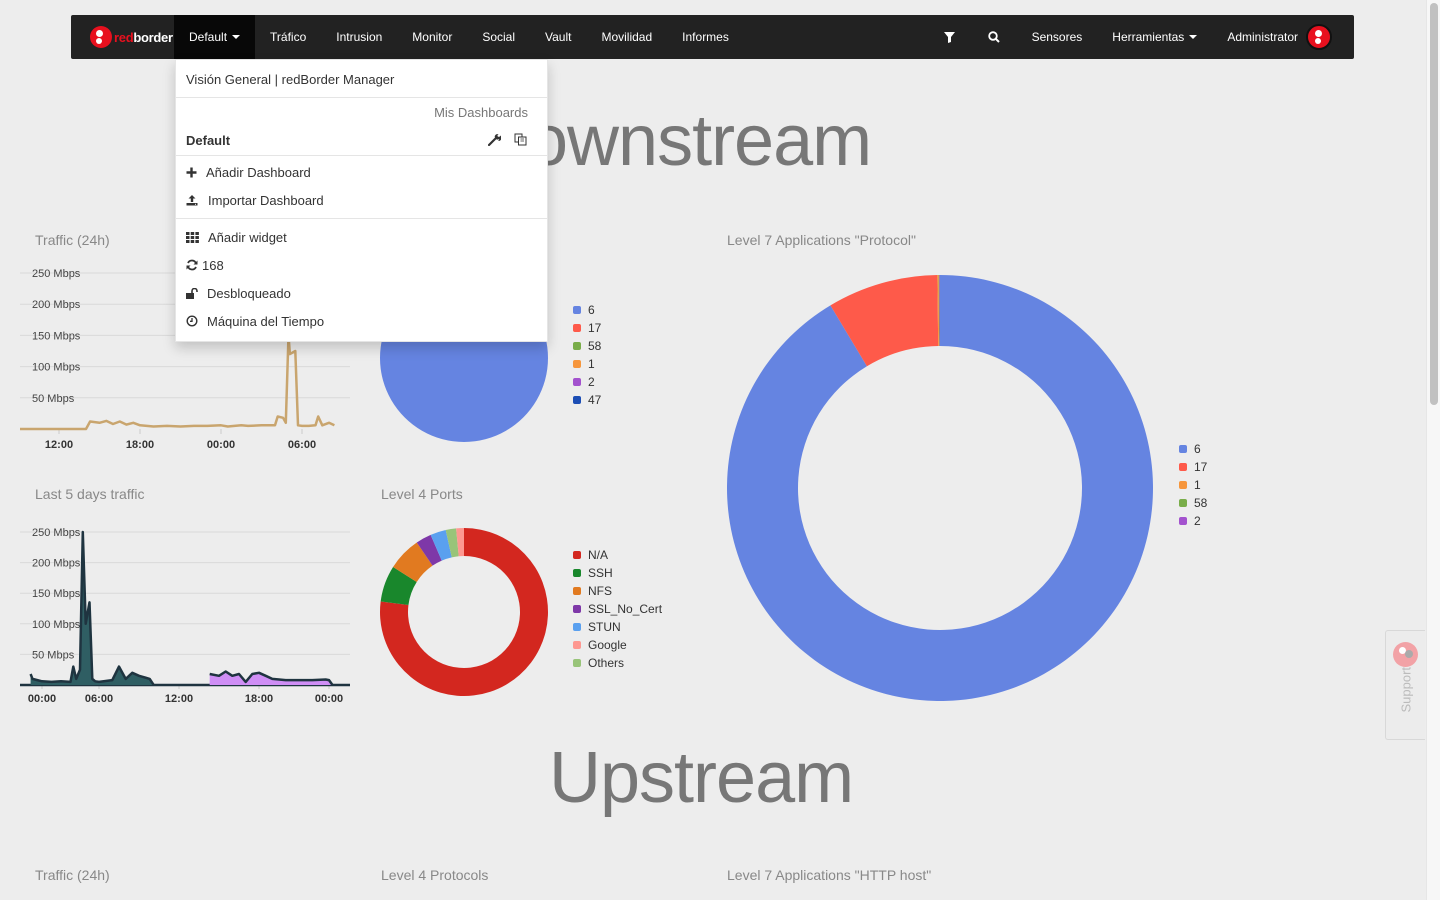 The width and height of the screenshot is (1440, 900). Describe the element at coordinates (705, 37) in the screenshot. I see `nav-item-informes: Informes` at that location.